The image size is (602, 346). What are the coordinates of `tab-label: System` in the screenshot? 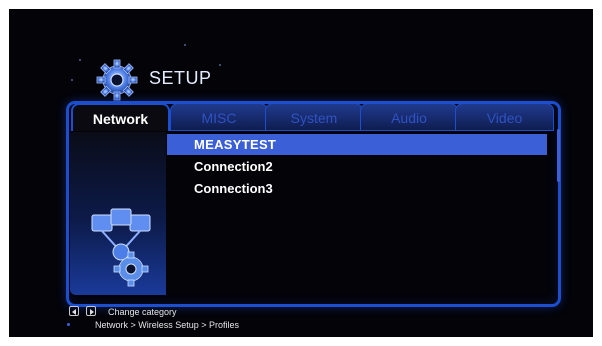 It's located at (314, 118).